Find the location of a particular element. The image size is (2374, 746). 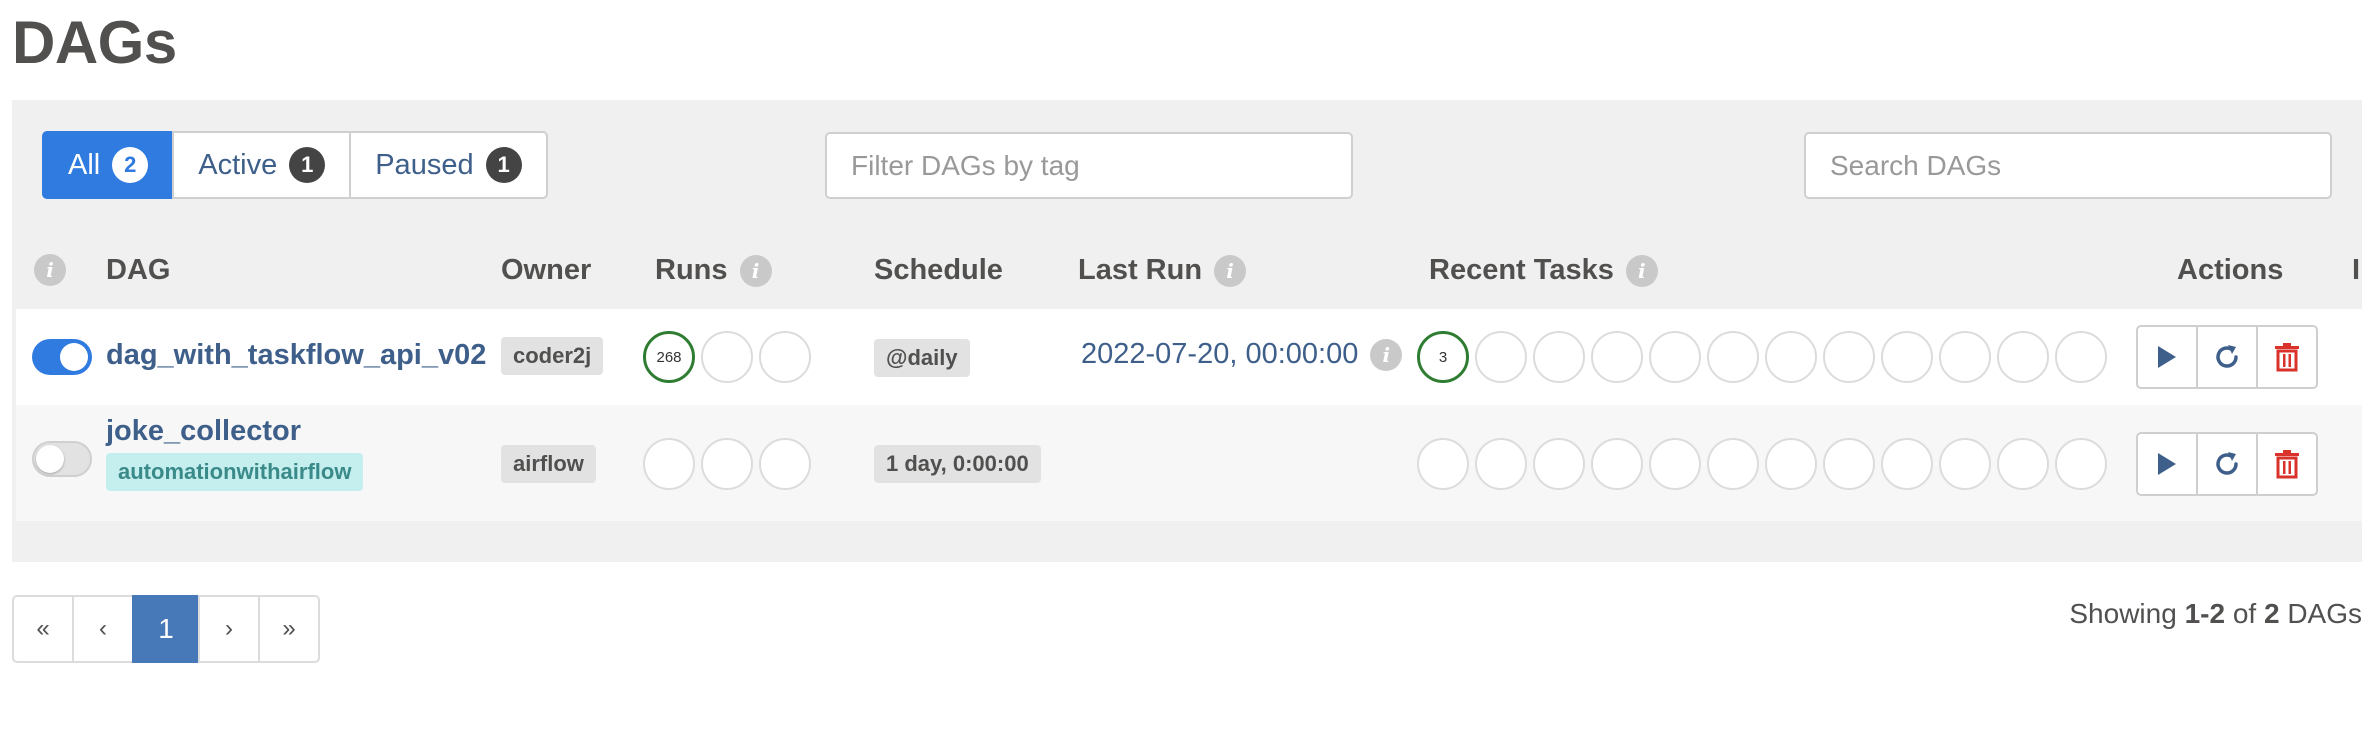

refresh-icon is located at coordinates (2227, 356).